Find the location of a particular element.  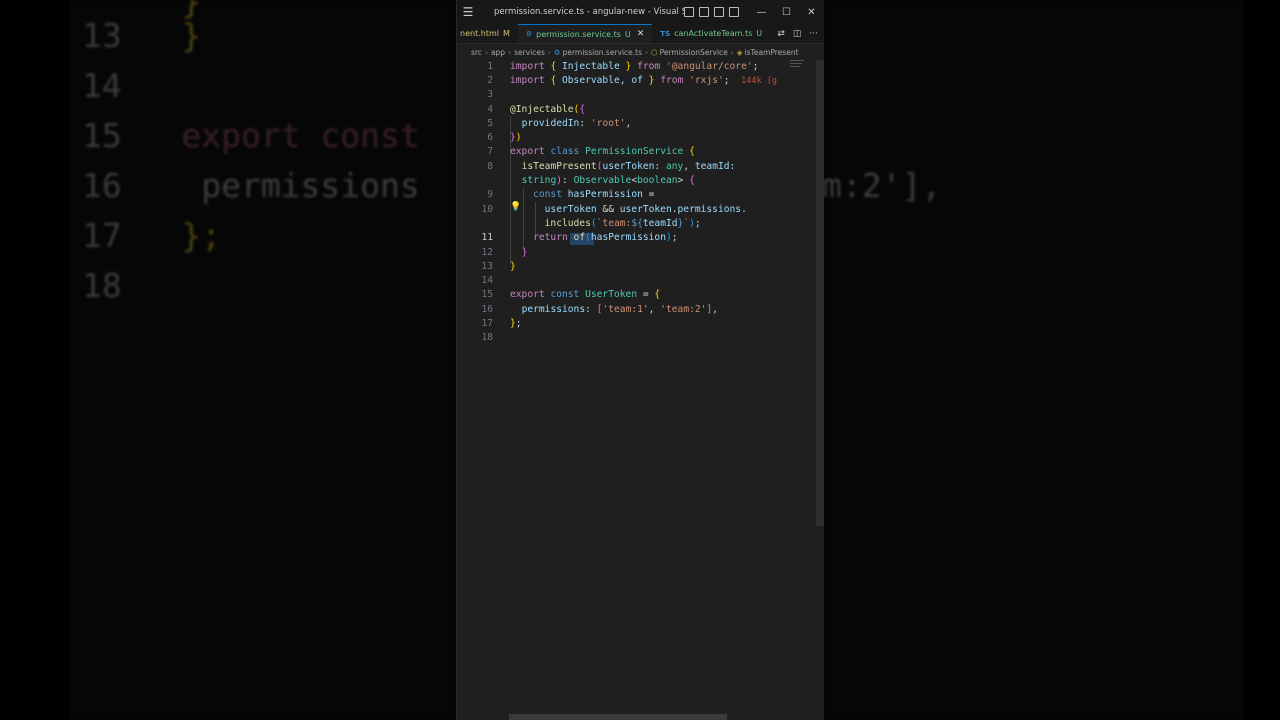

line-number: 6 is located at coordinates (490, 138).